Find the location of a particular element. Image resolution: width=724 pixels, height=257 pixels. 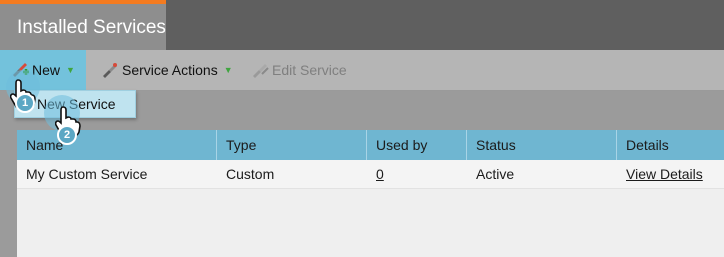

cell-details: View Details is located at coordinates (670, 174).